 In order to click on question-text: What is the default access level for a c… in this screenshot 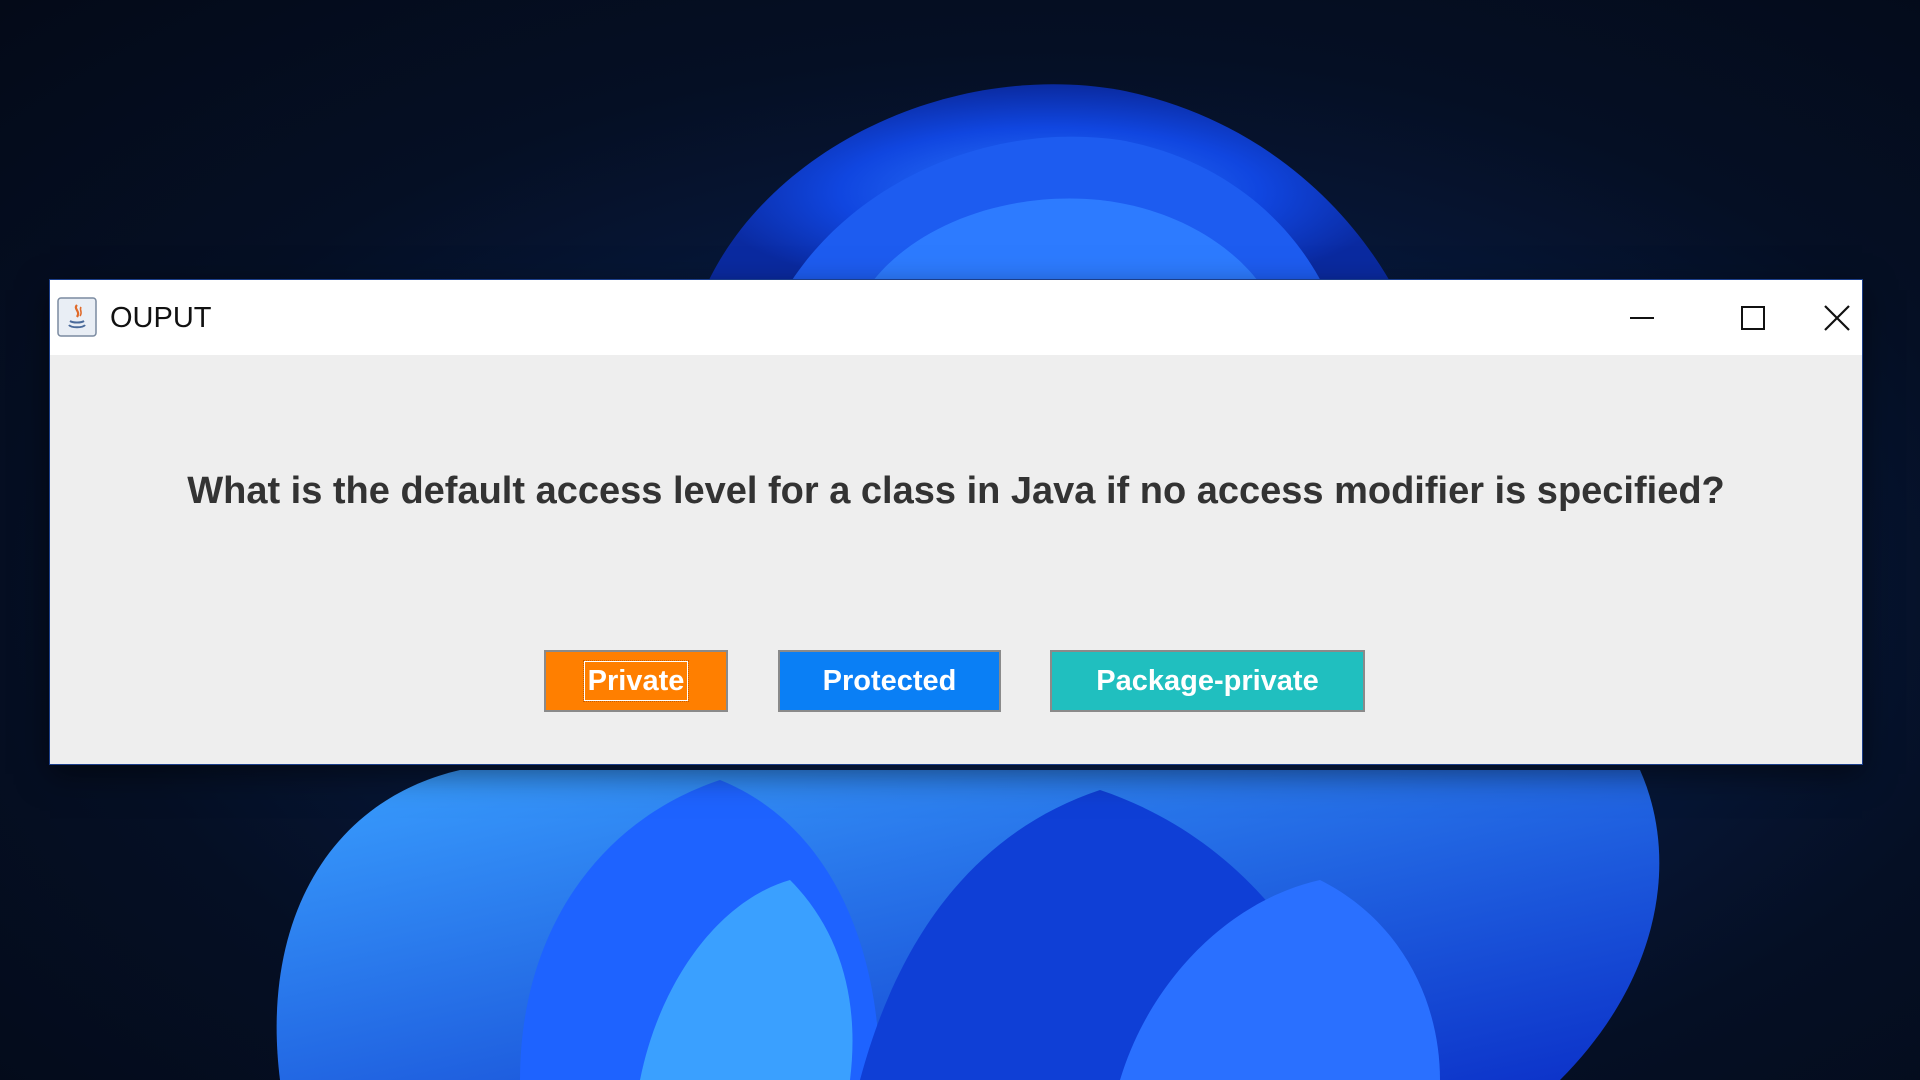, I will do `click(956, 491)`.